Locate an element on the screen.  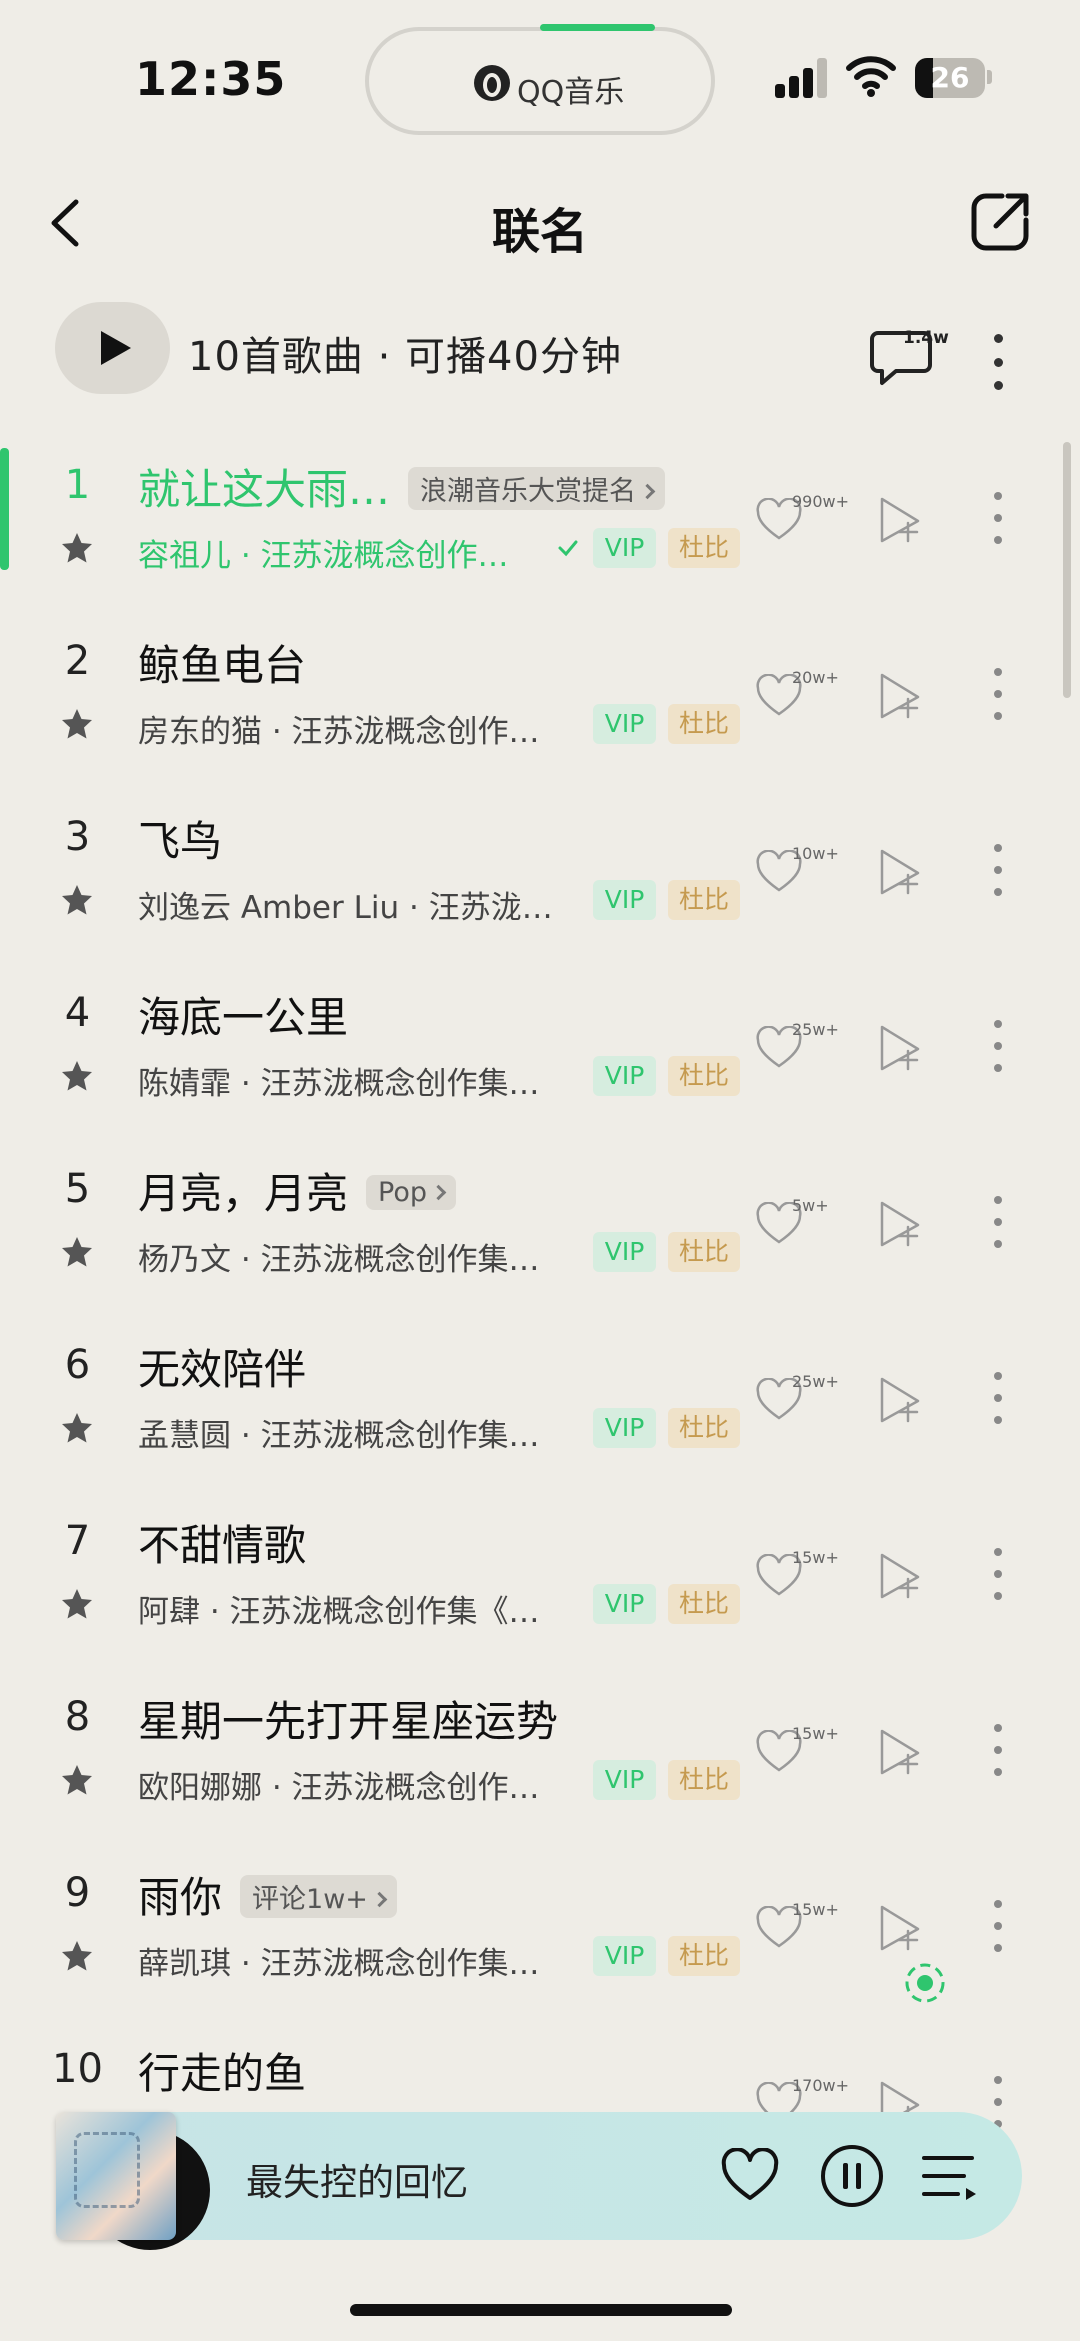
song-tag: Pop is located at coordinates (411, 1192).